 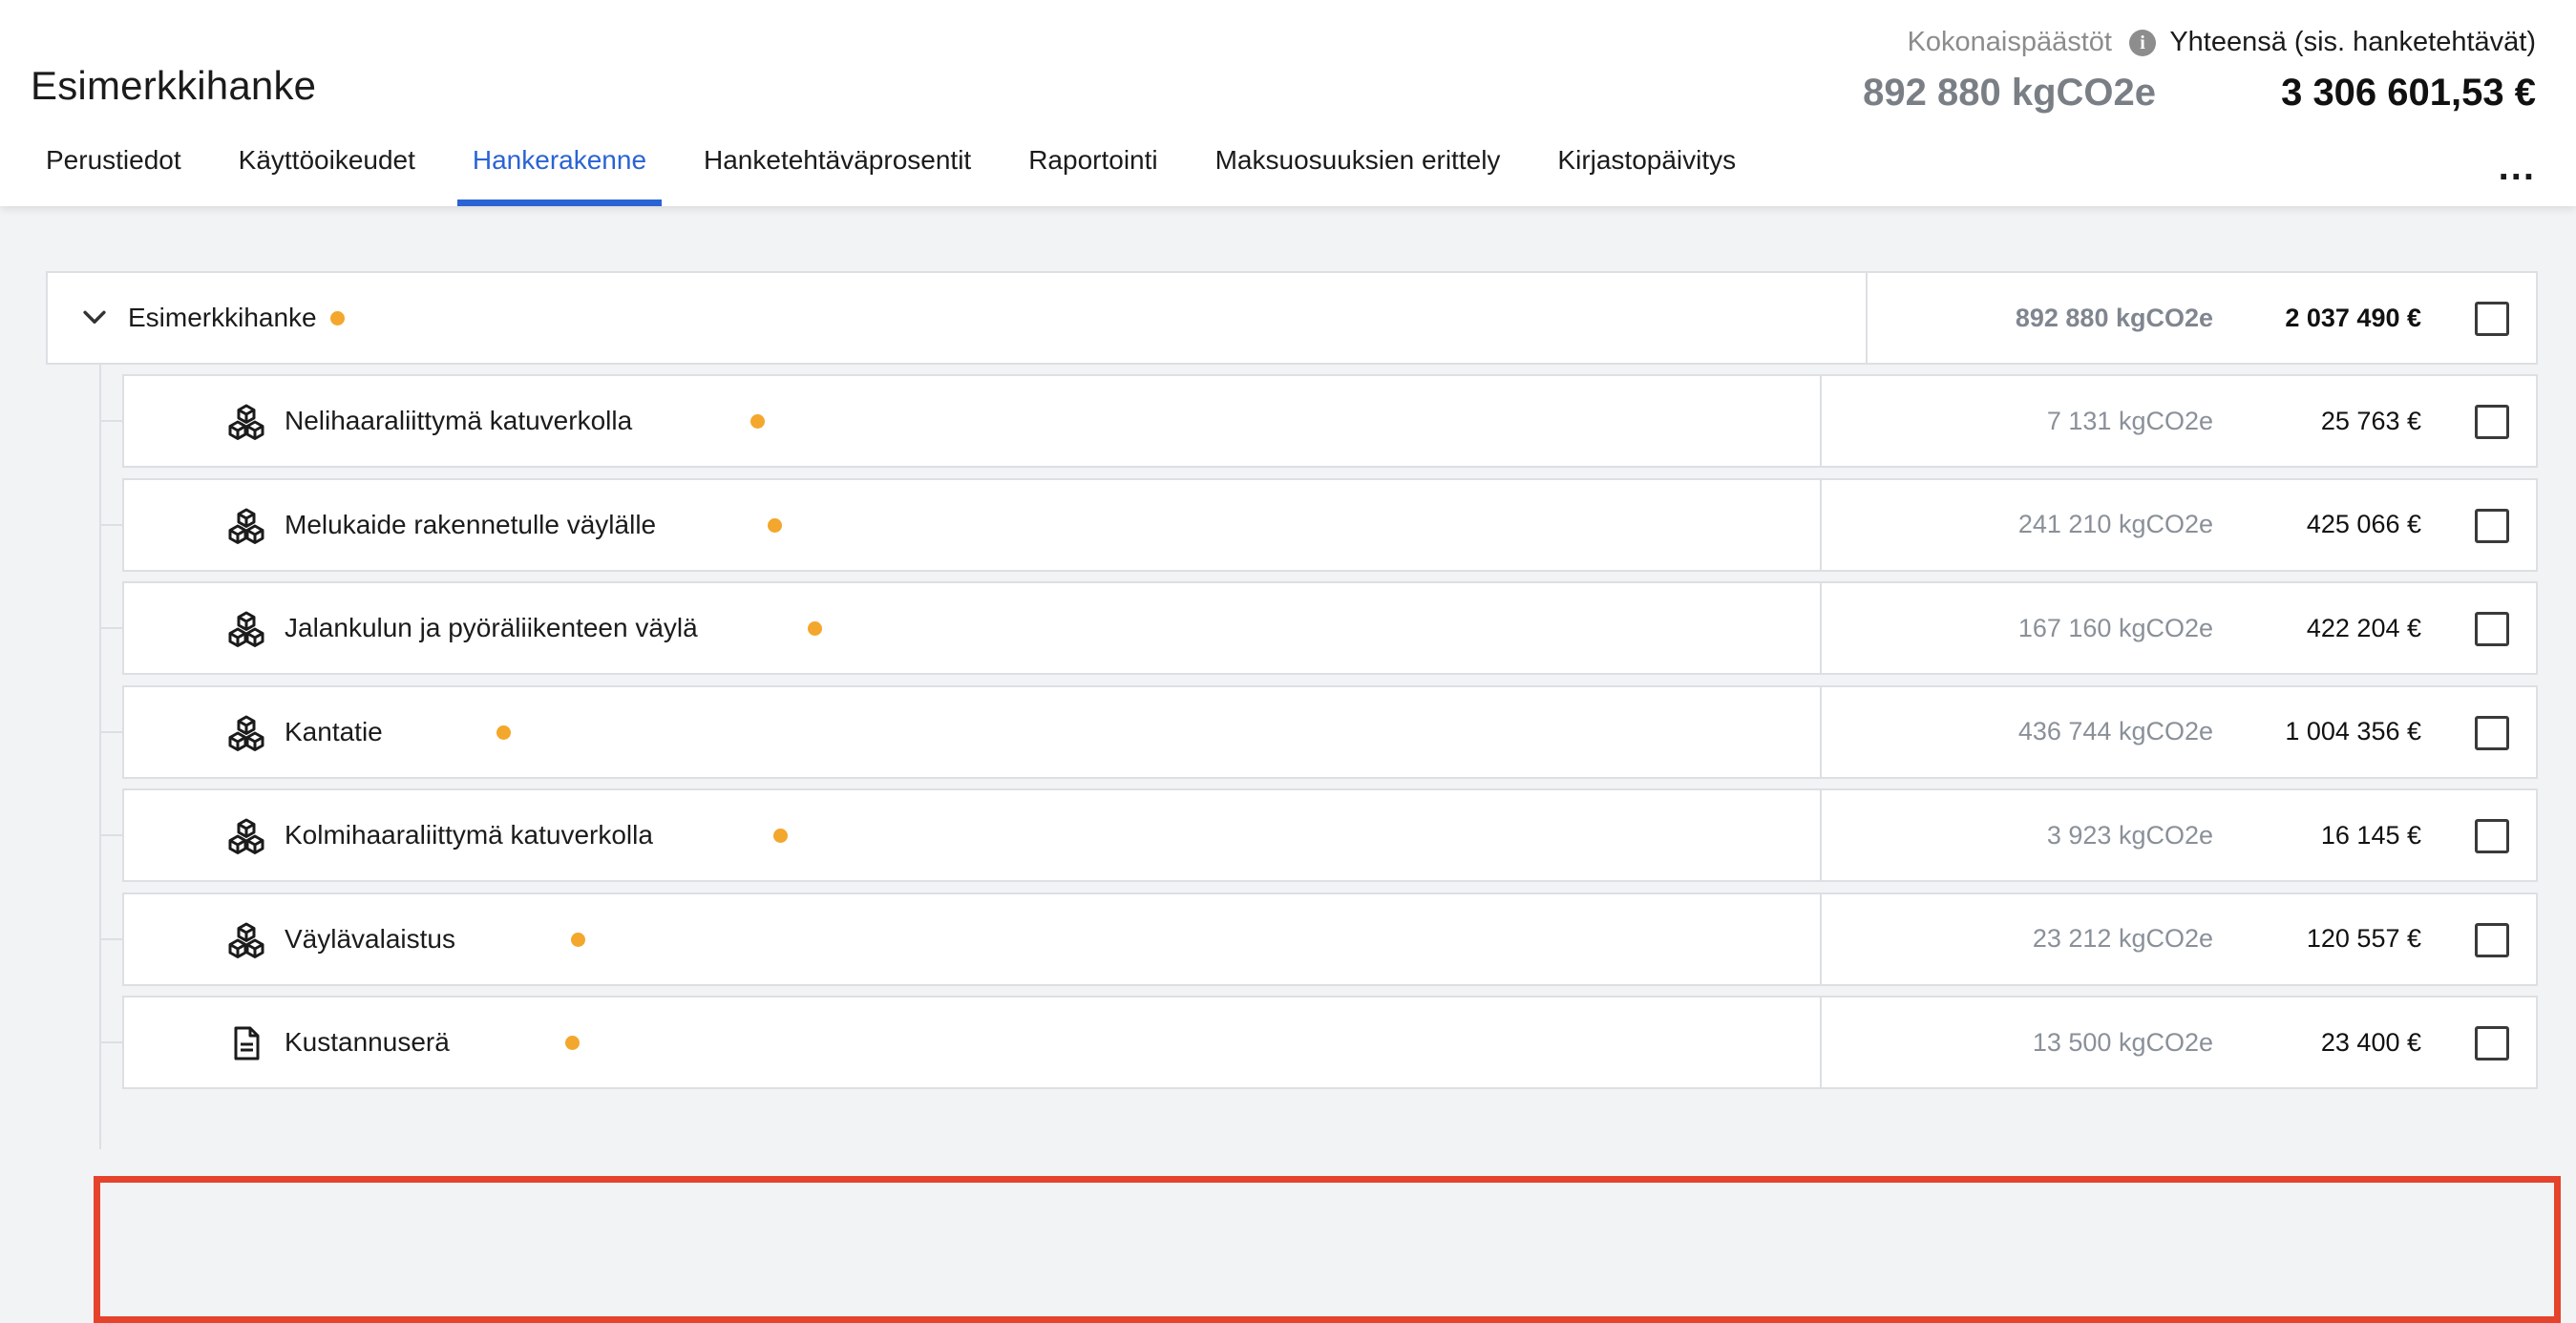 I want to click on tree-child-label: Väylävalaistus, so click(x=370, y=939).